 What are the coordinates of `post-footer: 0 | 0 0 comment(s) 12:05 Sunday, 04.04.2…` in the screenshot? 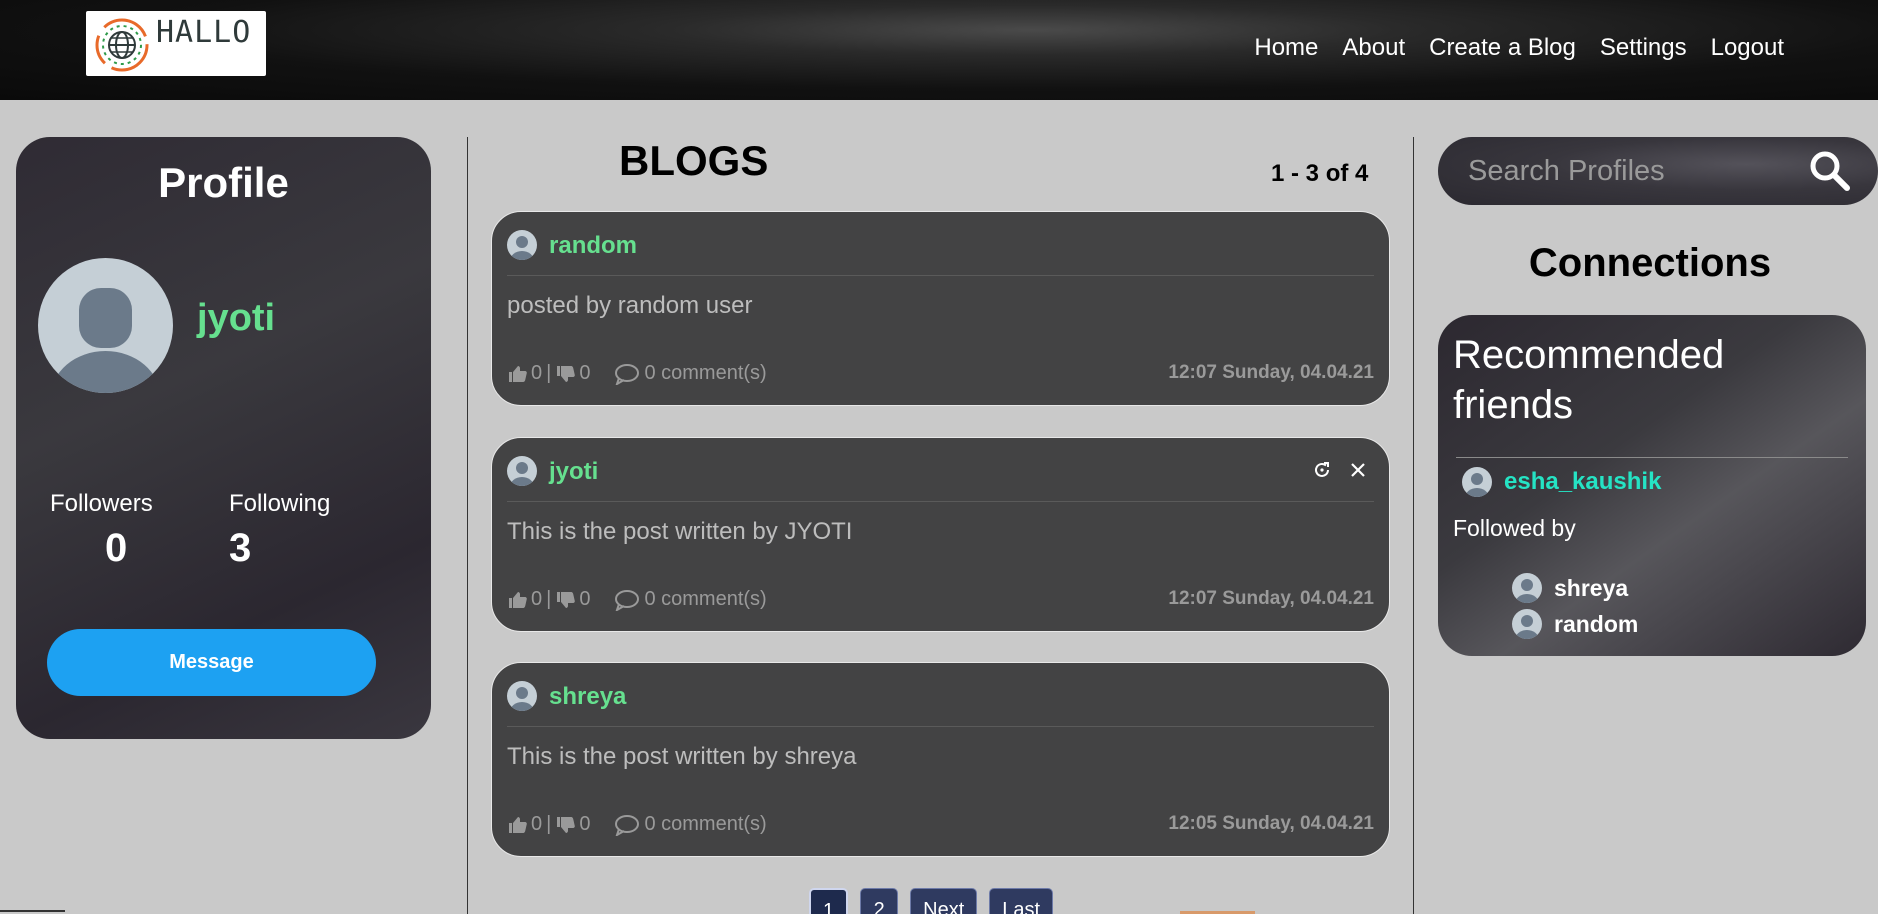 It's located at (940, 825).